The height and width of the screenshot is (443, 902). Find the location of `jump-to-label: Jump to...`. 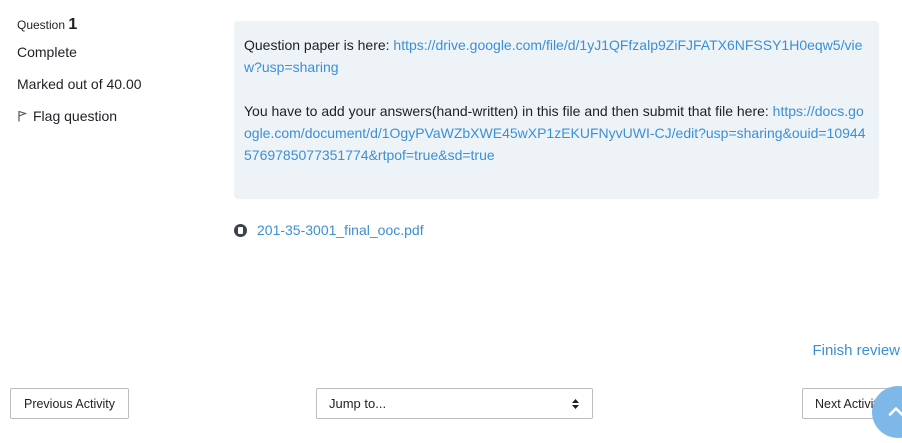

jump-to-label: Jump to... is located at coordinates (358, 403).